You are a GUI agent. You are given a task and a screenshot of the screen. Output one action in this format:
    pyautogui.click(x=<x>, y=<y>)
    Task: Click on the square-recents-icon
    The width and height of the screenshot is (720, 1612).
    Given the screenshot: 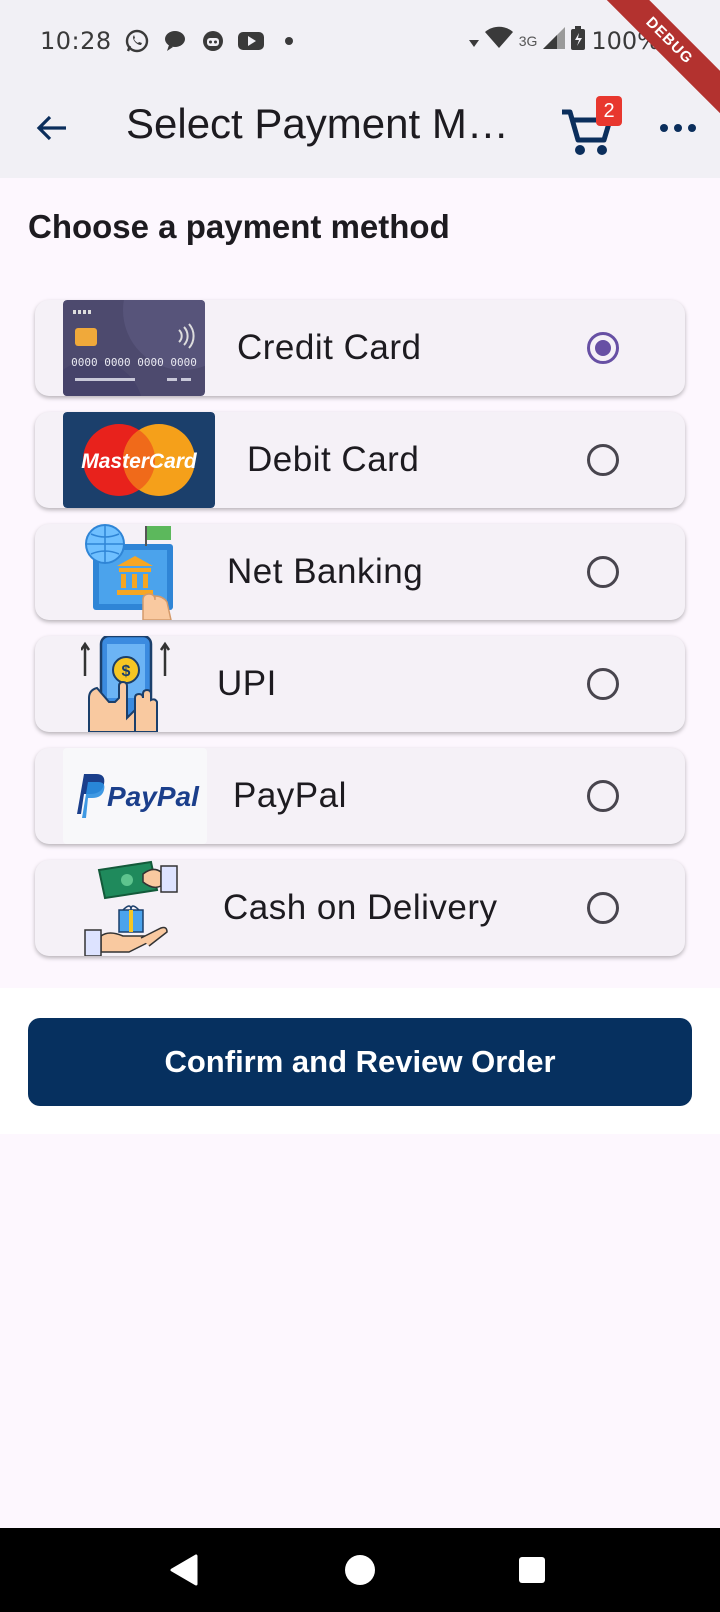 What is the action you would take?
    pyautogui.click(x=532, y=1570)
    